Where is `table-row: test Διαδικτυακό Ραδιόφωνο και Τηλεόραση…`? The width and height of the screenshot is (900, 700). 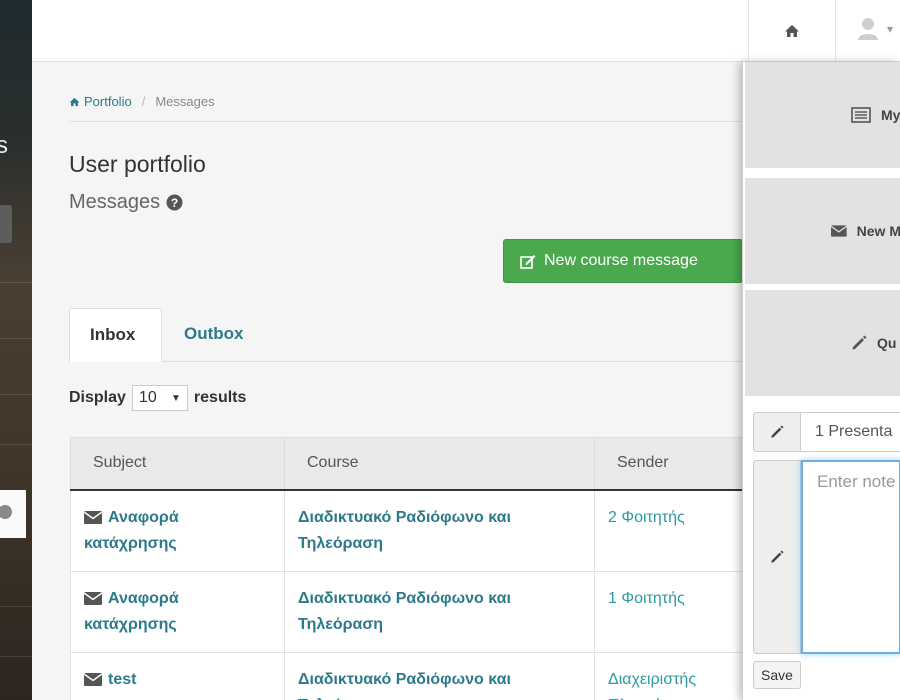 table-row: test Διαδικτυακό Ραδιόφωνο και Τηλεόραση… is located at coordinates (410, 675).